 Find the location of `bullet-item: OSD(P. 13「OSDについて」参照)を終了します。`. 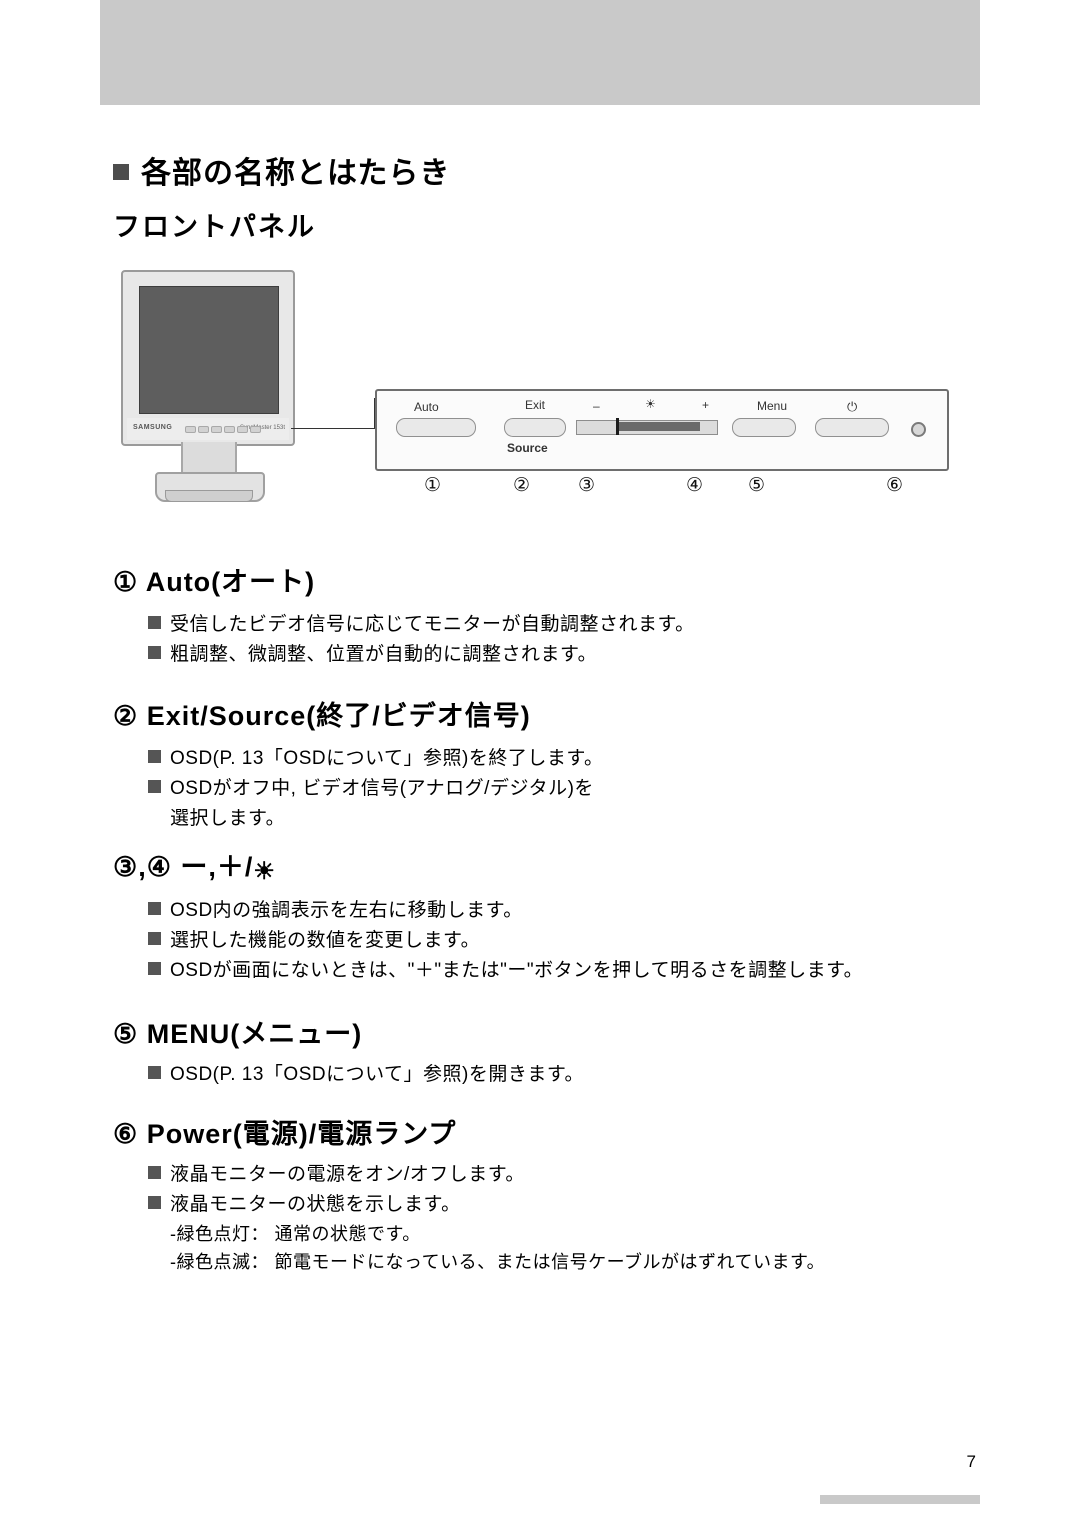

bullet-item: OSD(P. 13「OSDについて」参照)を終了します。 is located at coordinates (375, 759).